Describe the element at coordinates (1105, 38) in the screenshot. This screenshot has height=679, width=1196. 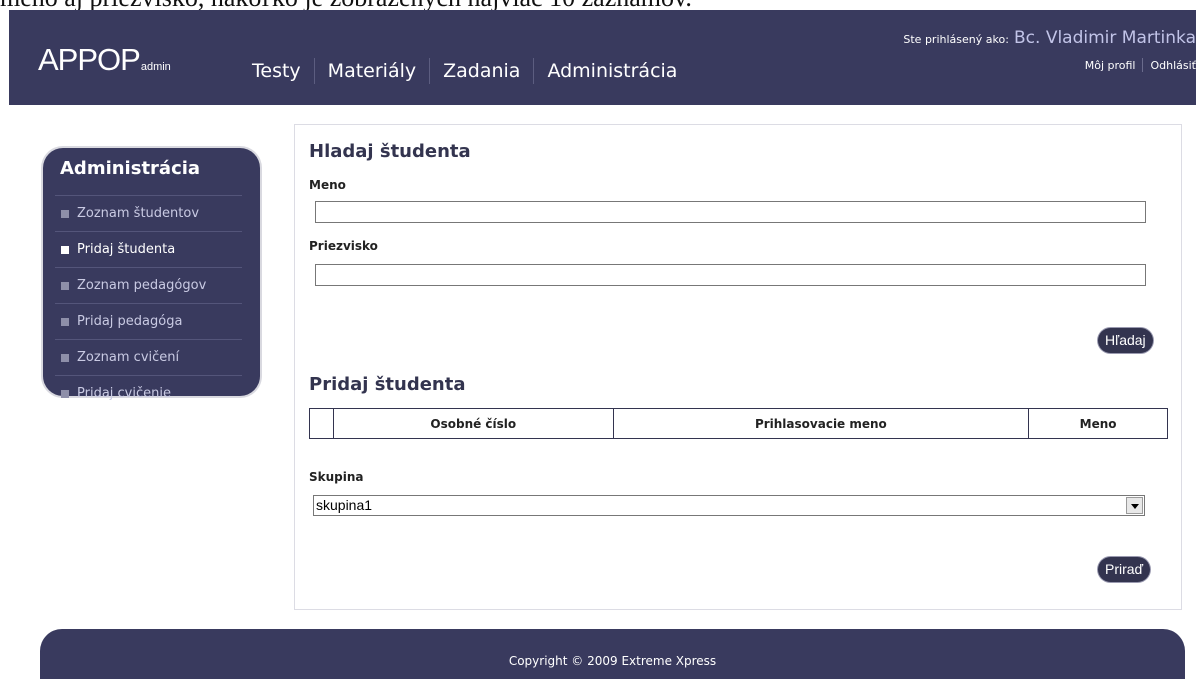
I see `logged-user-name: Bc. Vladimir Martinka` at that location.